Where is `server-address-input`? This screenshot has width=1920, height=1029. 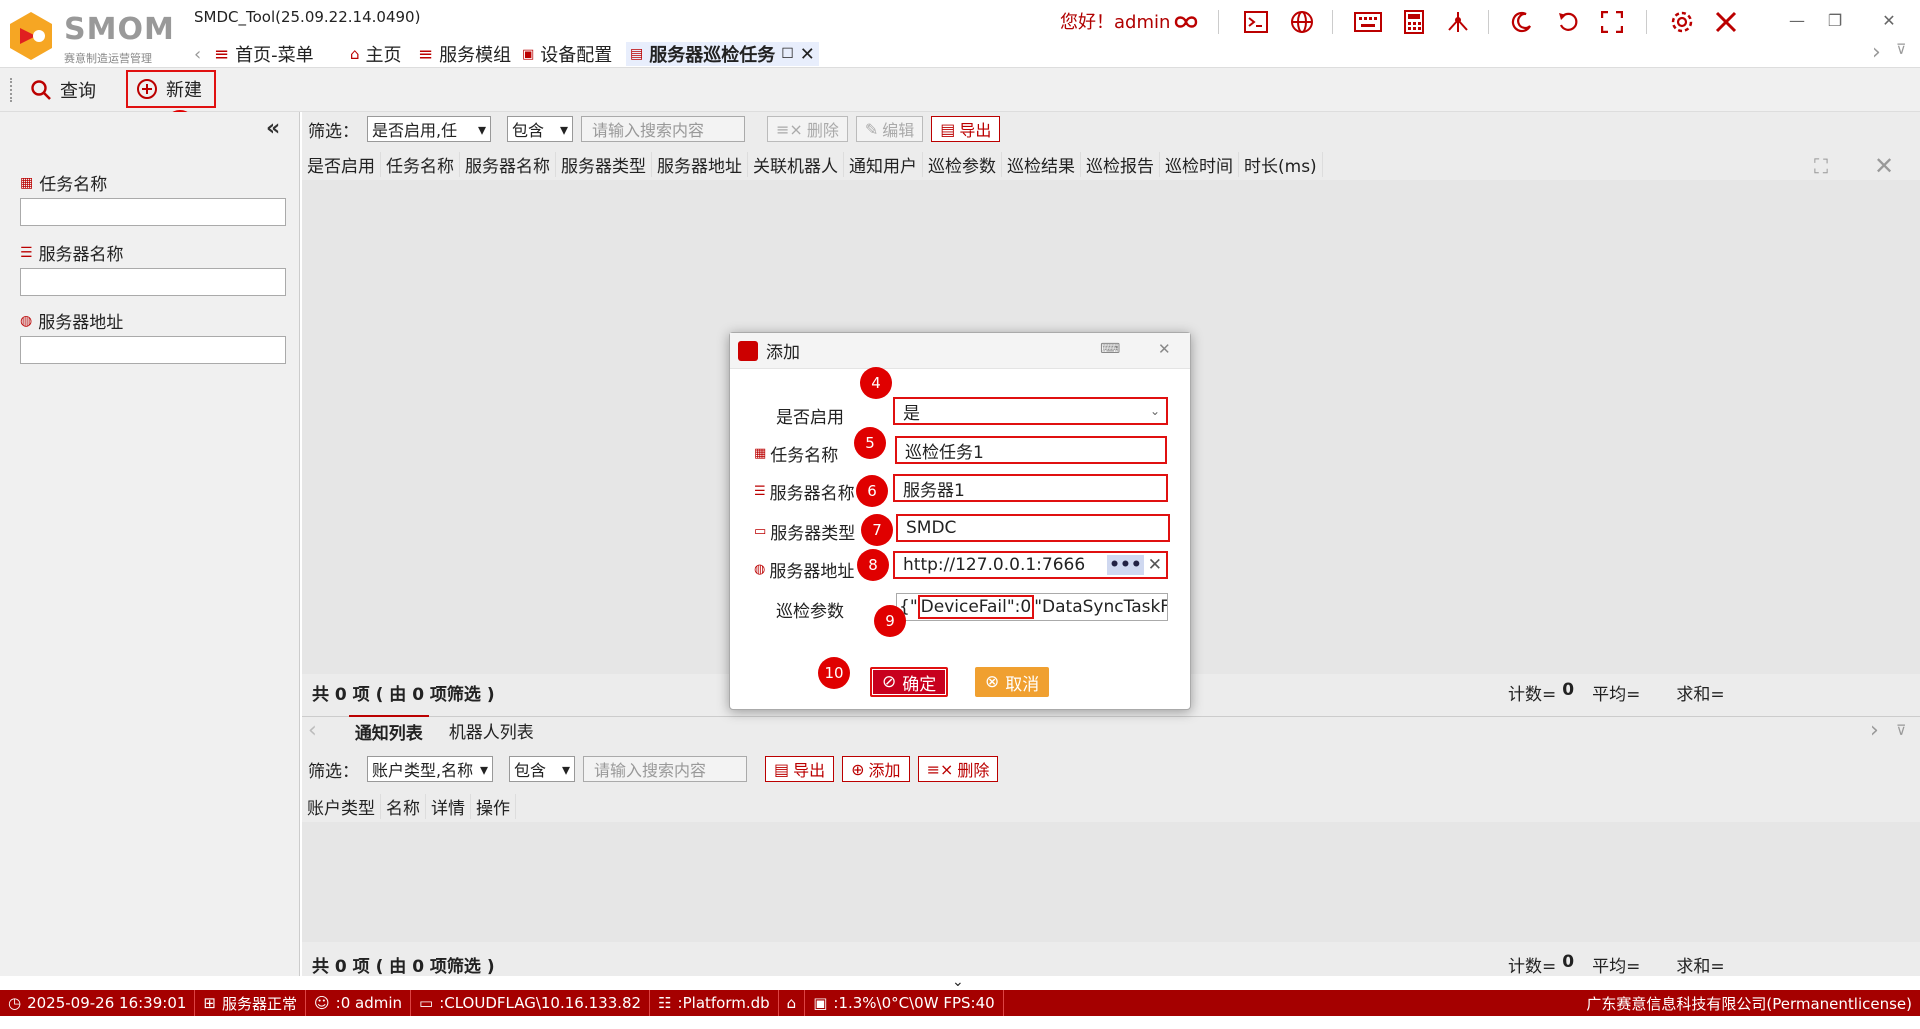
server-address-input is located at coordinates (153, 350).